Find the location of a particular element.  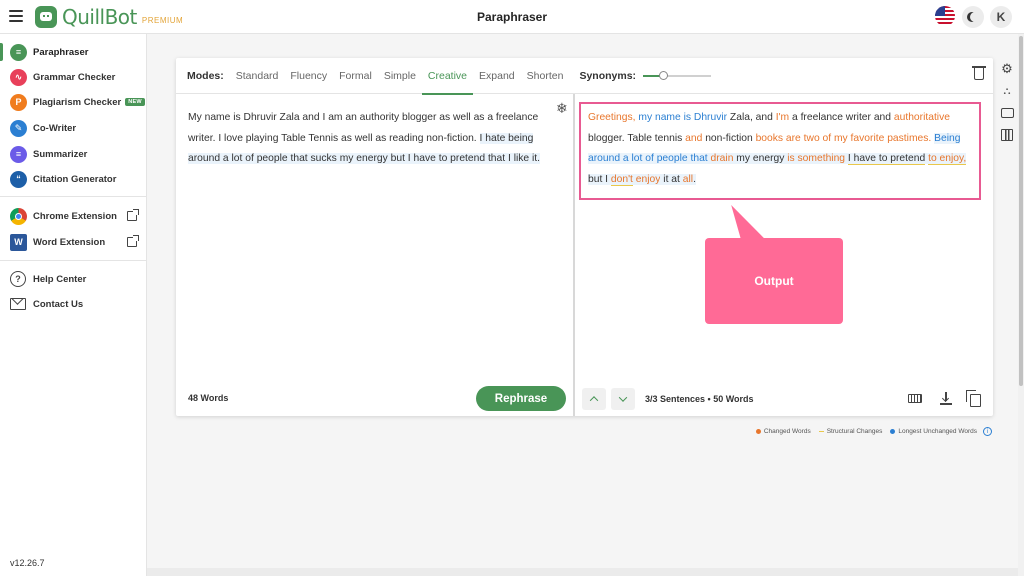

premium-label: PREMIUM is located at coordinates (162, 20).